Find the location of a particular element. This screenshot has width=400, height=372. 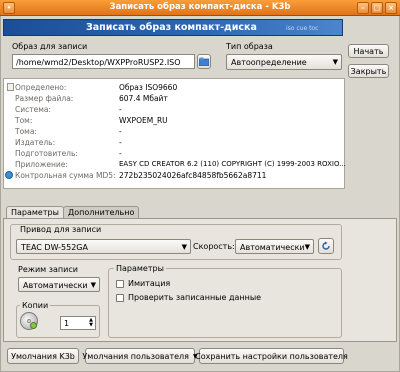

info-key: Определено: is located at coordinates (41, 87).